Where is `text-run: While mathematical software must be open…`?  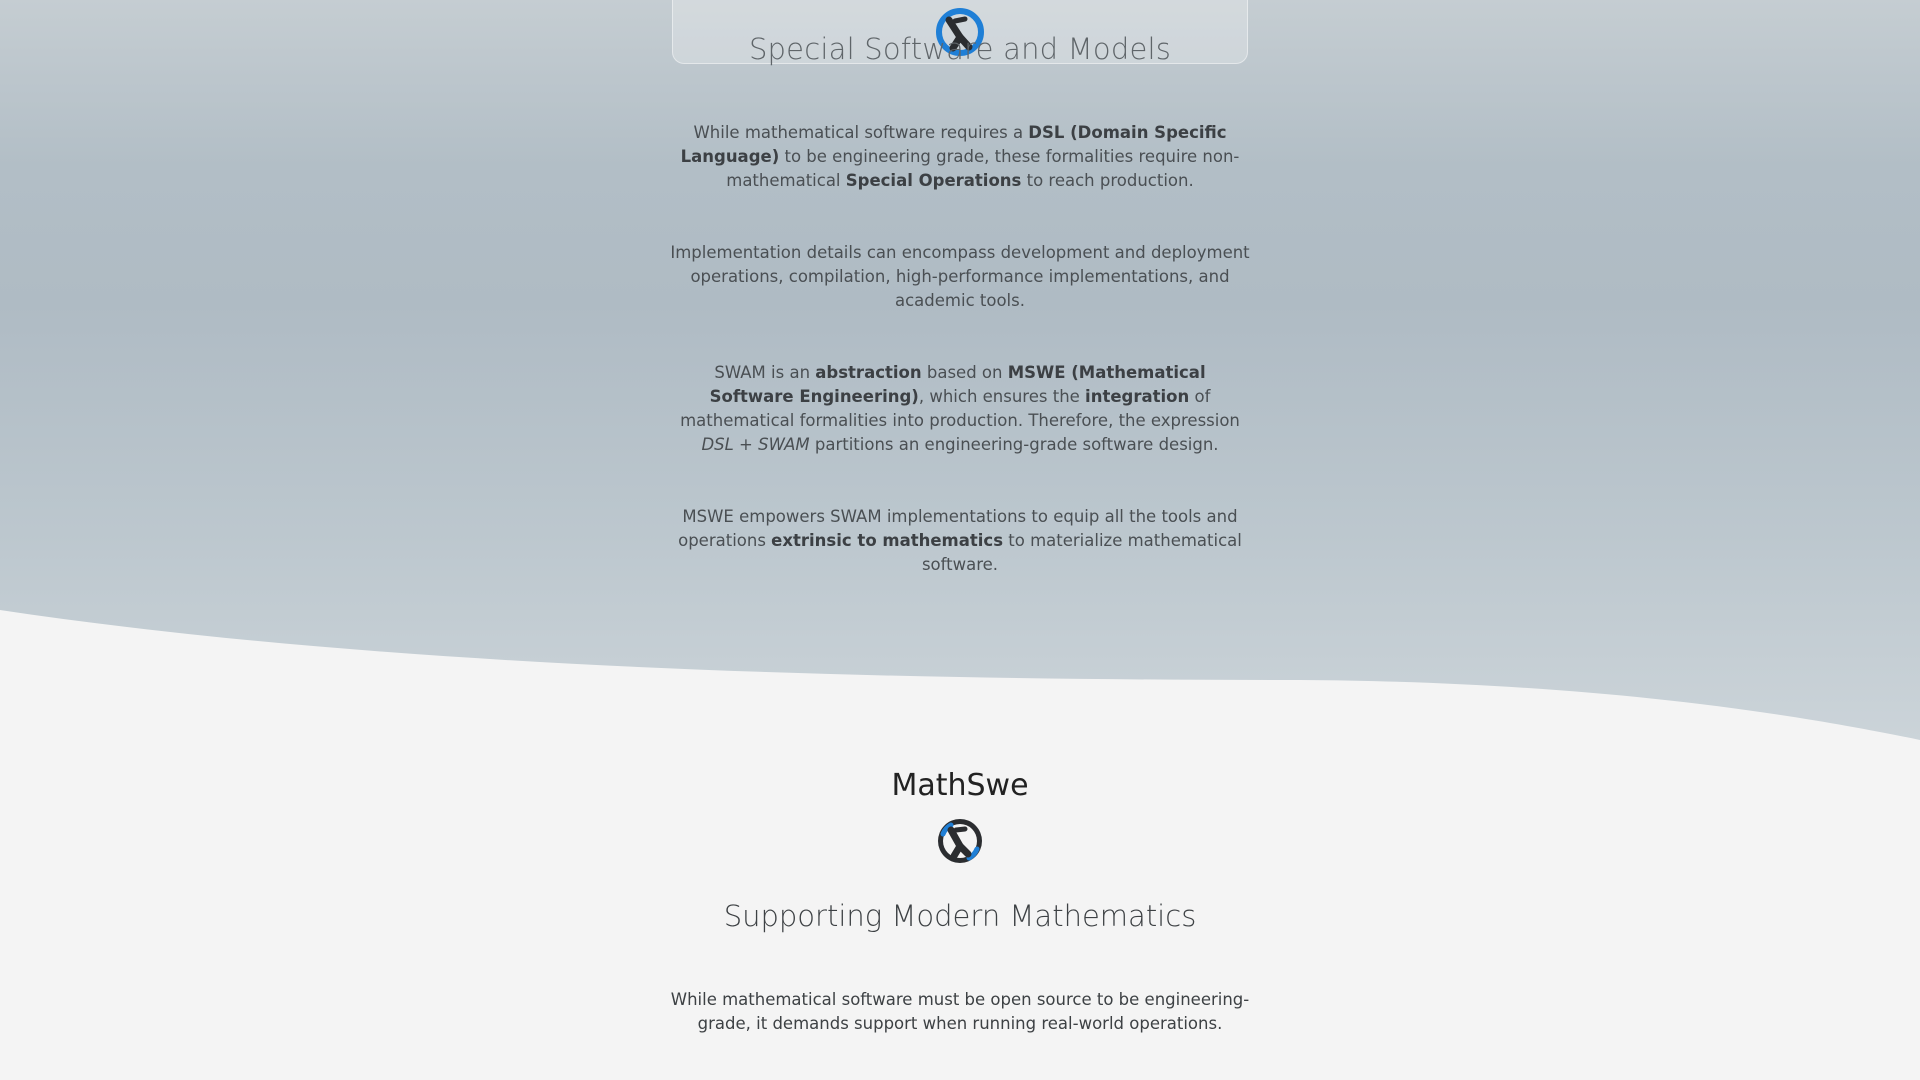 text-run: While mathematical software must be open… is located at coordinates (960, 1011).